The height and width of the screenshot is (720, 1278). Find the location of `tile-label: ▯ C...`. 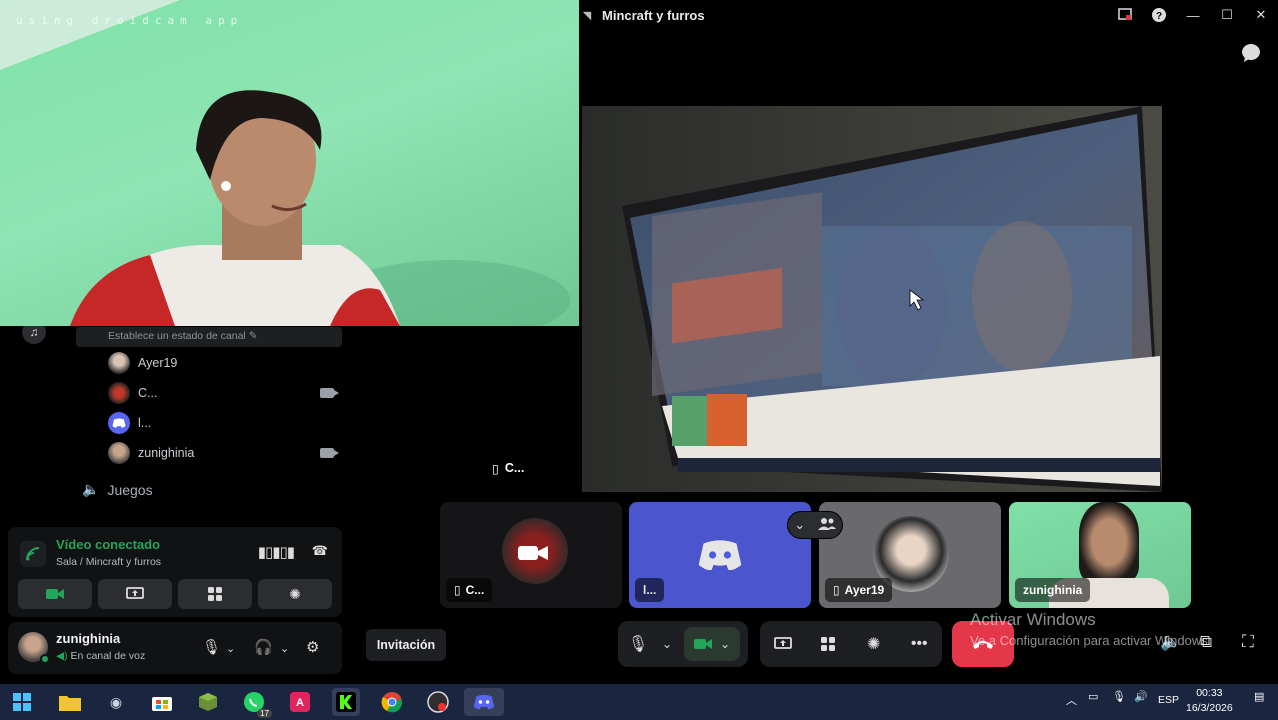

tile-label: ▯ C... is located at coordinates (469, 590).